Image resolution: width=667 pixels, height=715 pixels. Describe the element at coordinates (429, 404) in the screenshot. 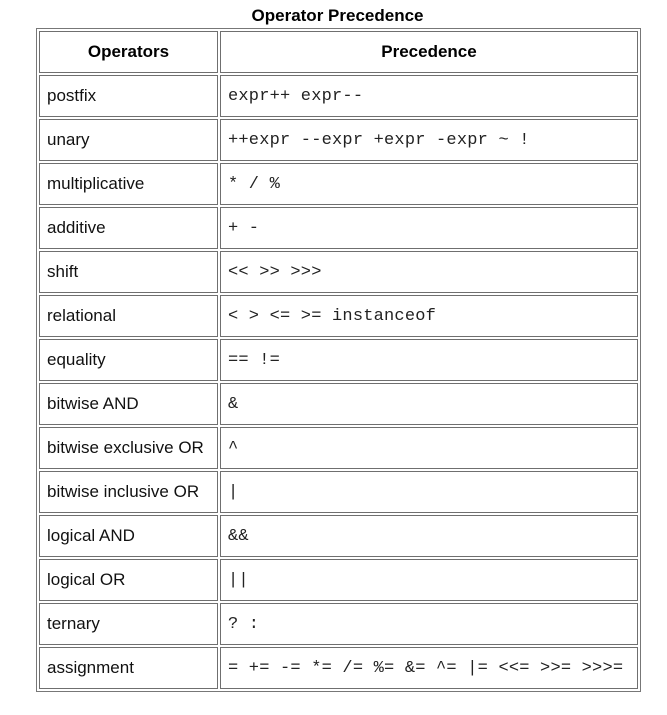

I see `precedence-cell: &` at that location.